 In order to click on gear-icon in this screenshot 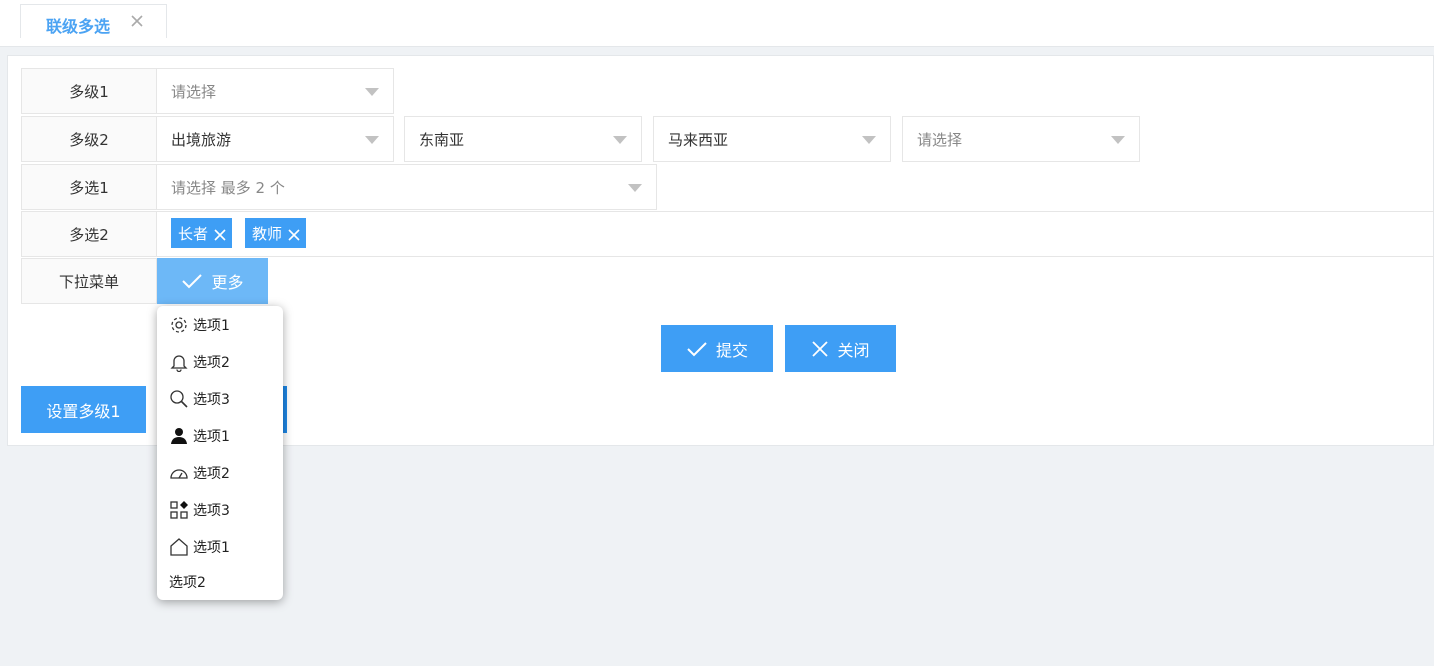, I will do `click(179, 325)`.